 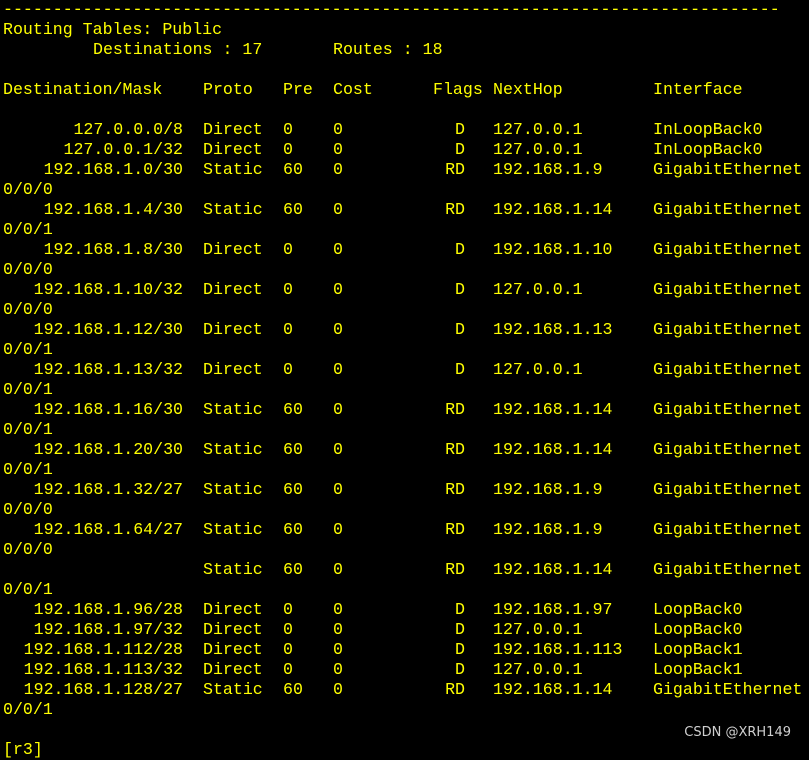 I want to click on route-nexthop: 192.168.1.9, so click(x=548, y=529).